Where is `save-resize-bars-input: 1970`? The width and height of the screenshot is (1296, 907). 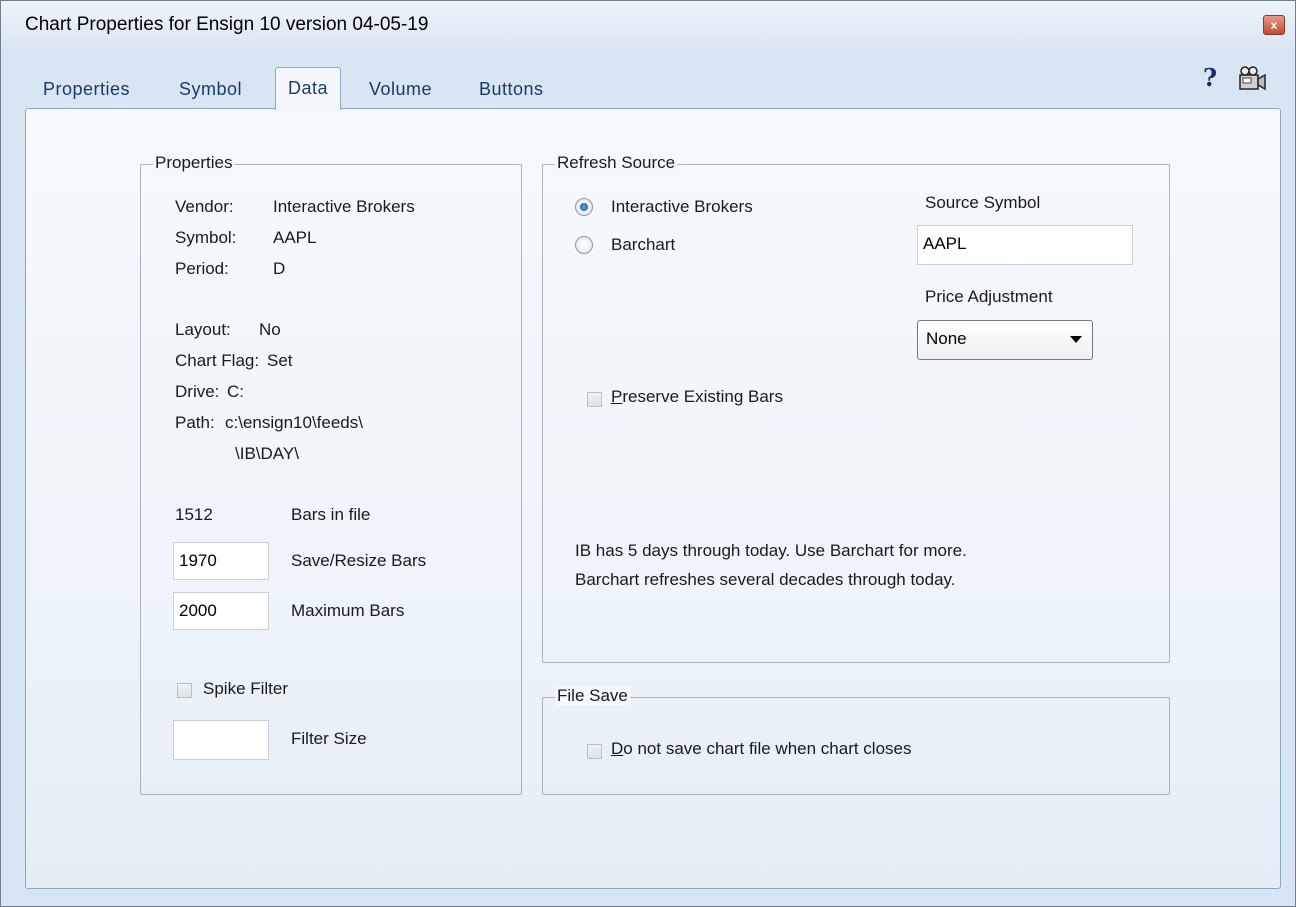 save-resize-bars-input: 1970 is located at coordinates (221, 561).